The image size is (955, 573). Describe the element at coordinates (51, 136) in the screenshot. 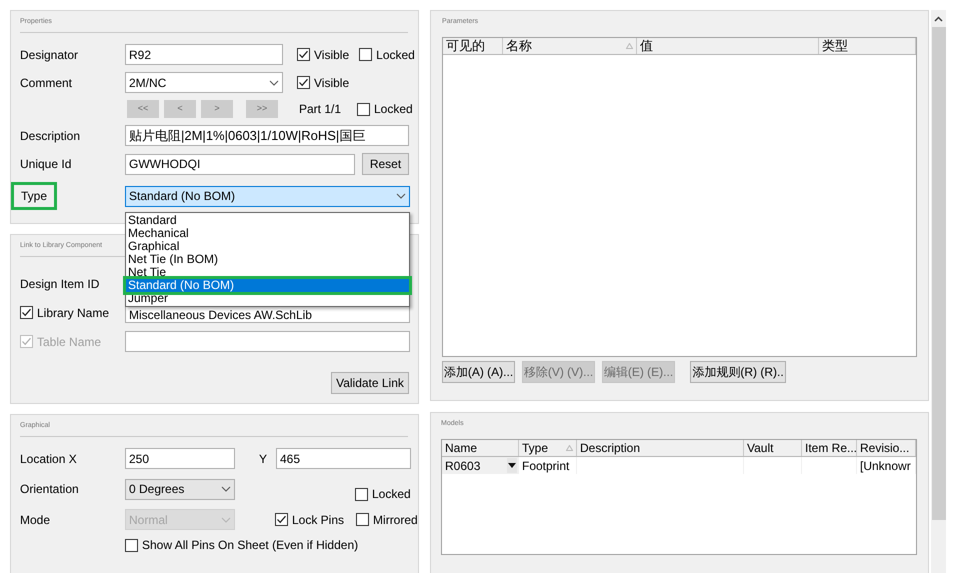

I see `field-label: Description` at that location.